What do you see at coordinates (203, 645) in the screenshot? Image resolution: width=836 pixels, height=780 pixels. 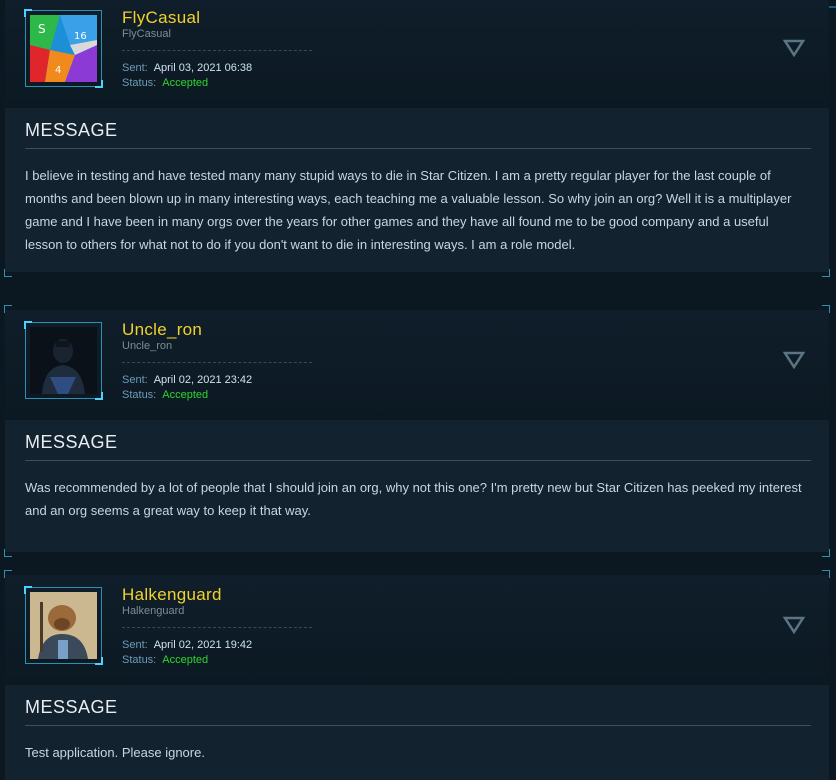 I see `sent-date: April 02, 2021 19:42` at bounding box center [203, 645].